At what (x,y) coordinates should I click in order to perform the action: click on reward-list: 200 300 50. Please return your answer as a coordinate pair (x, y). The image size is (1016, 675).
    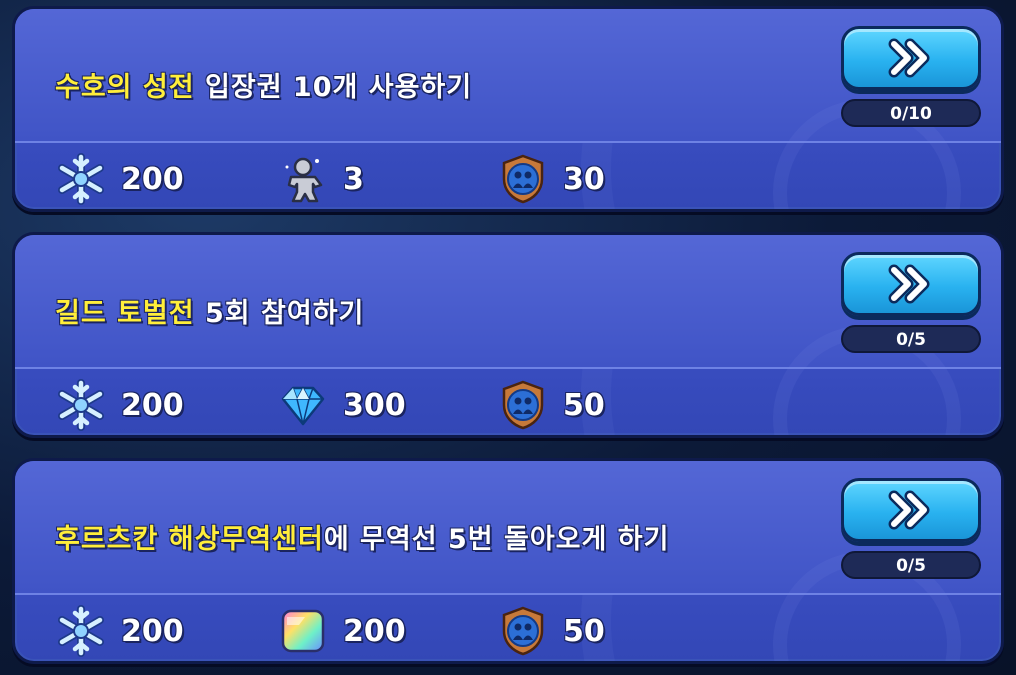
    Looking at the image, I should click on (527, 405).